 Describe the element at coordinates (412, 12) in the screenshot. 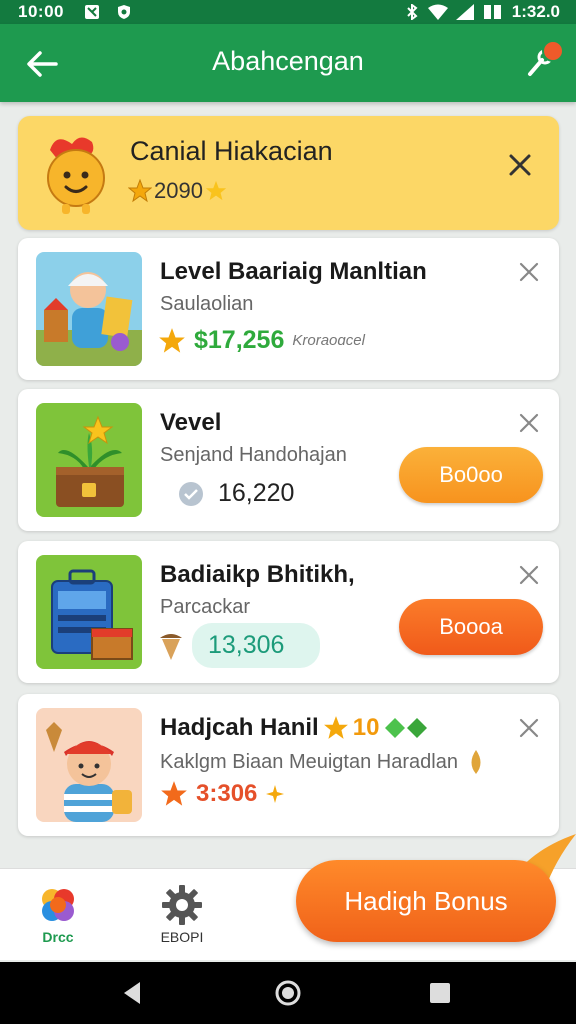

I see `bluetooth-icon` at that location.